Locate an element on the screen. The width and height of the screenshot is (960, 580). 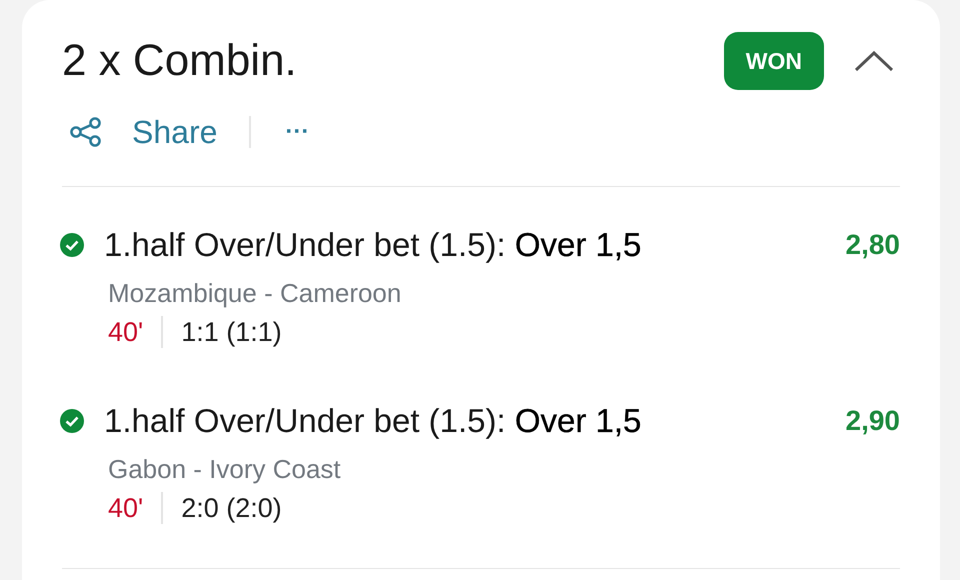
odds-value: 2,80 is located at coordinates (873, 245).